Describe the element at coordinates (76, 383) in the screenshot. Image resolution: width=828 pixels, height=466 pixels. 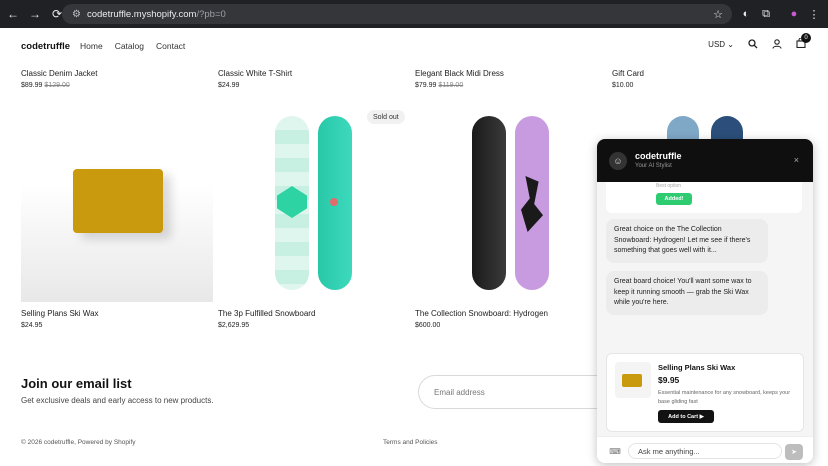
I see `newsletter-title: Join our email list` at that location.